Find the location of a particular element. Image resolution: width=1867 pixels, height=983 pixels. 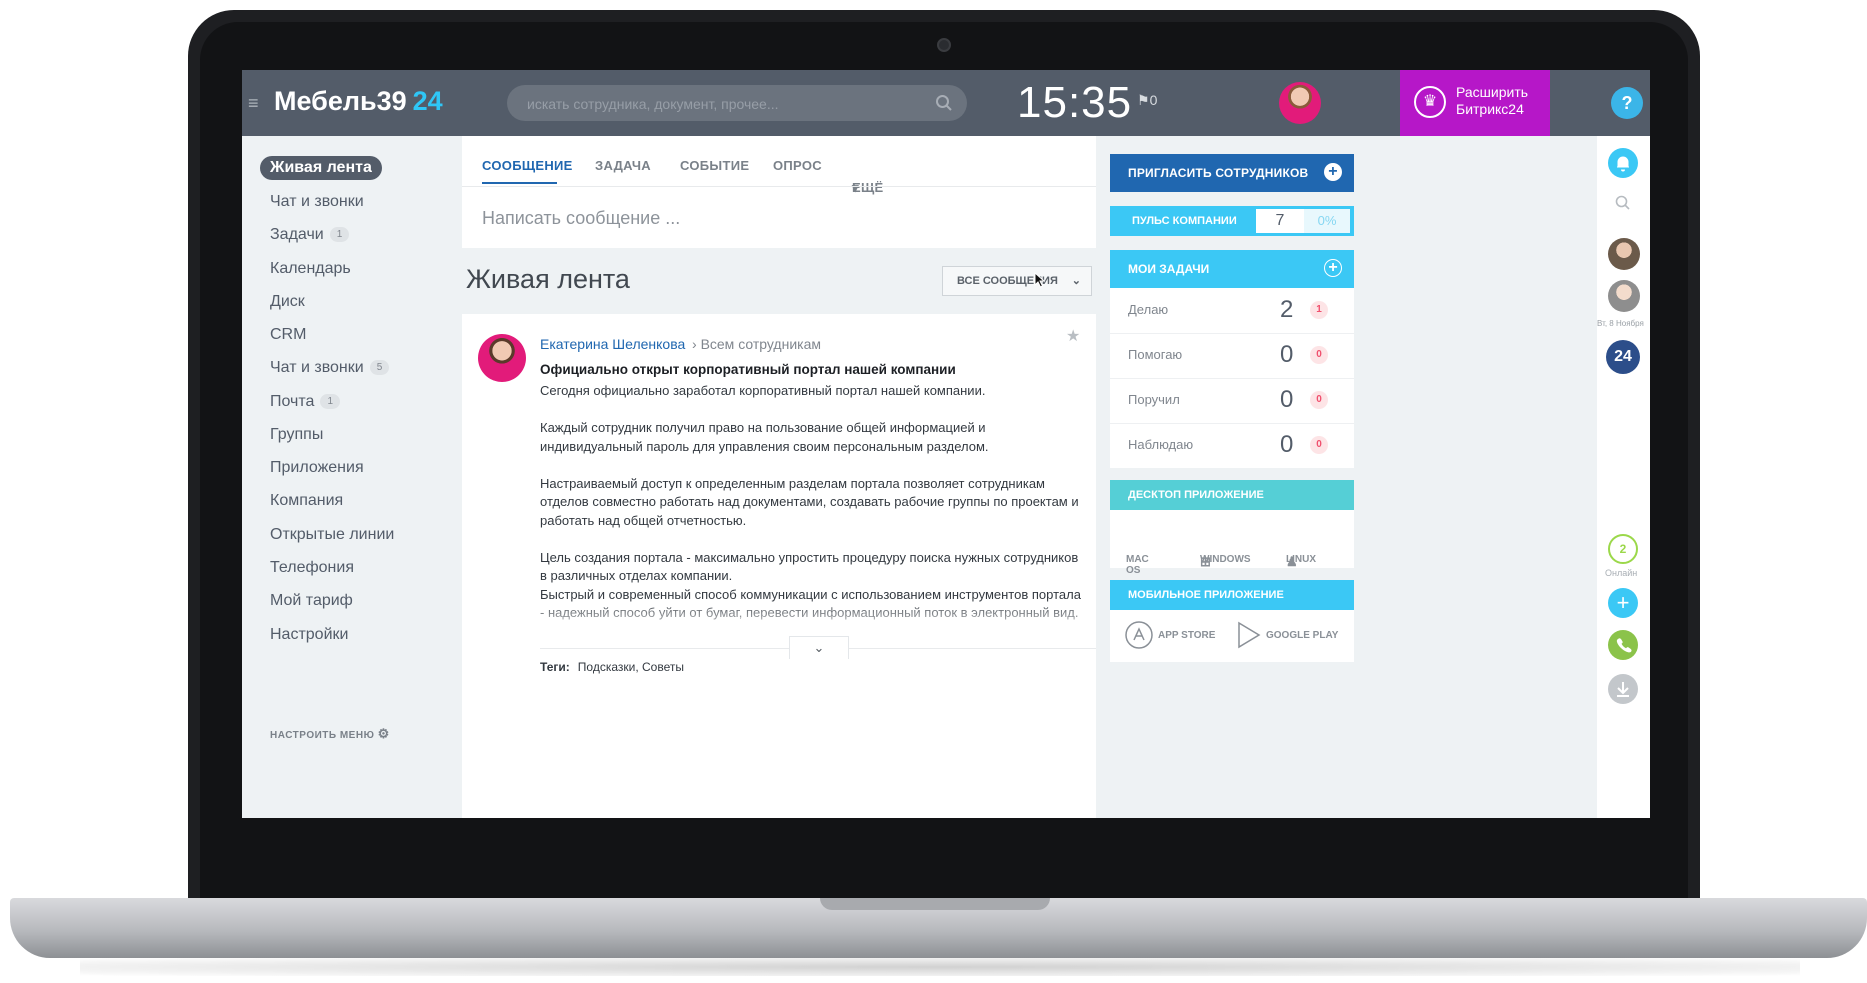

download-icon is located at coordinates (1623, 689).